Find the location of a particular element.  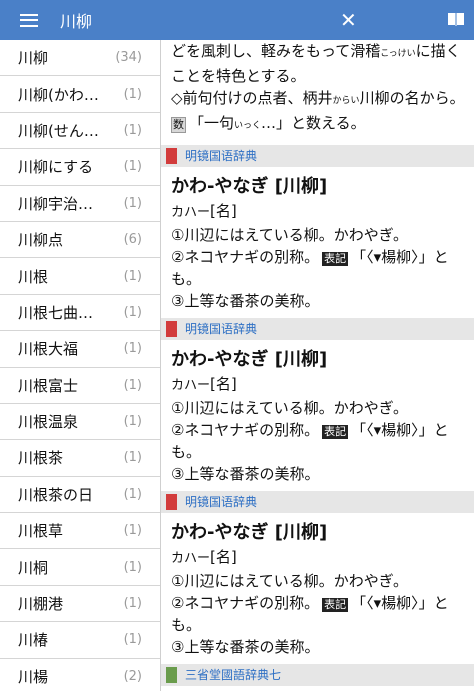

sidebar-item: 川柳にする (1) is located at coordinates (80, 167).